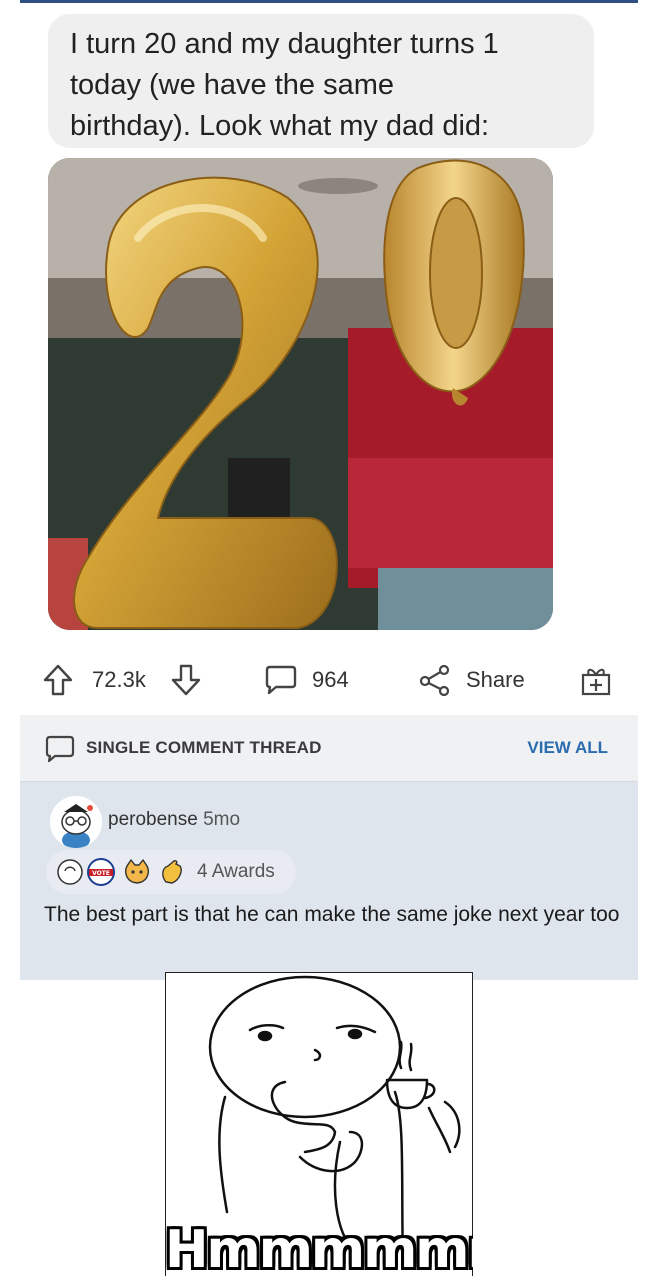 This screenshot has height=1277, width=668. I want to click on thread-label: SINGLE COMMENT THREAD, so click(204, 747).